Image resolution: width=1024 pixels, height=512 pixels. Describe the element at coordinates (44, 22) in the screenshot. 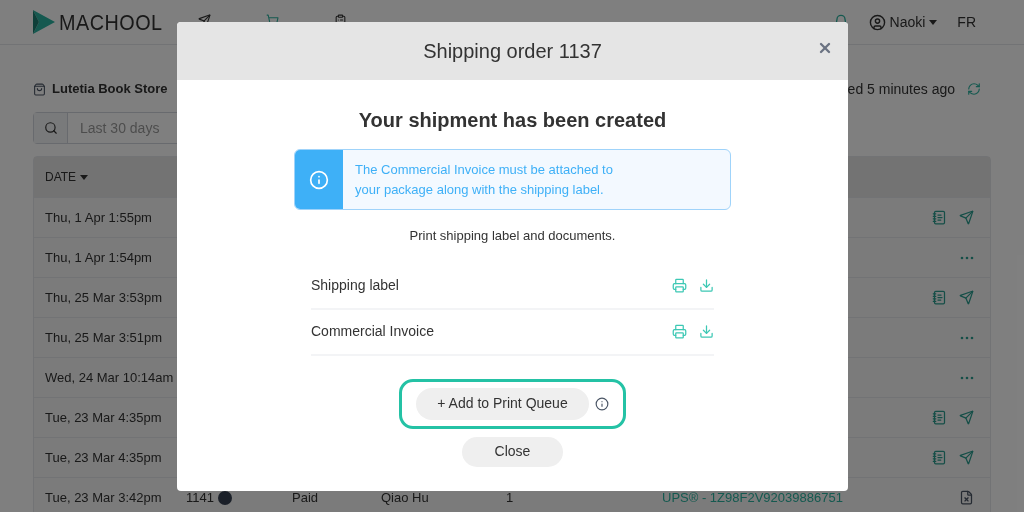

I see `logo-icon` at that location.